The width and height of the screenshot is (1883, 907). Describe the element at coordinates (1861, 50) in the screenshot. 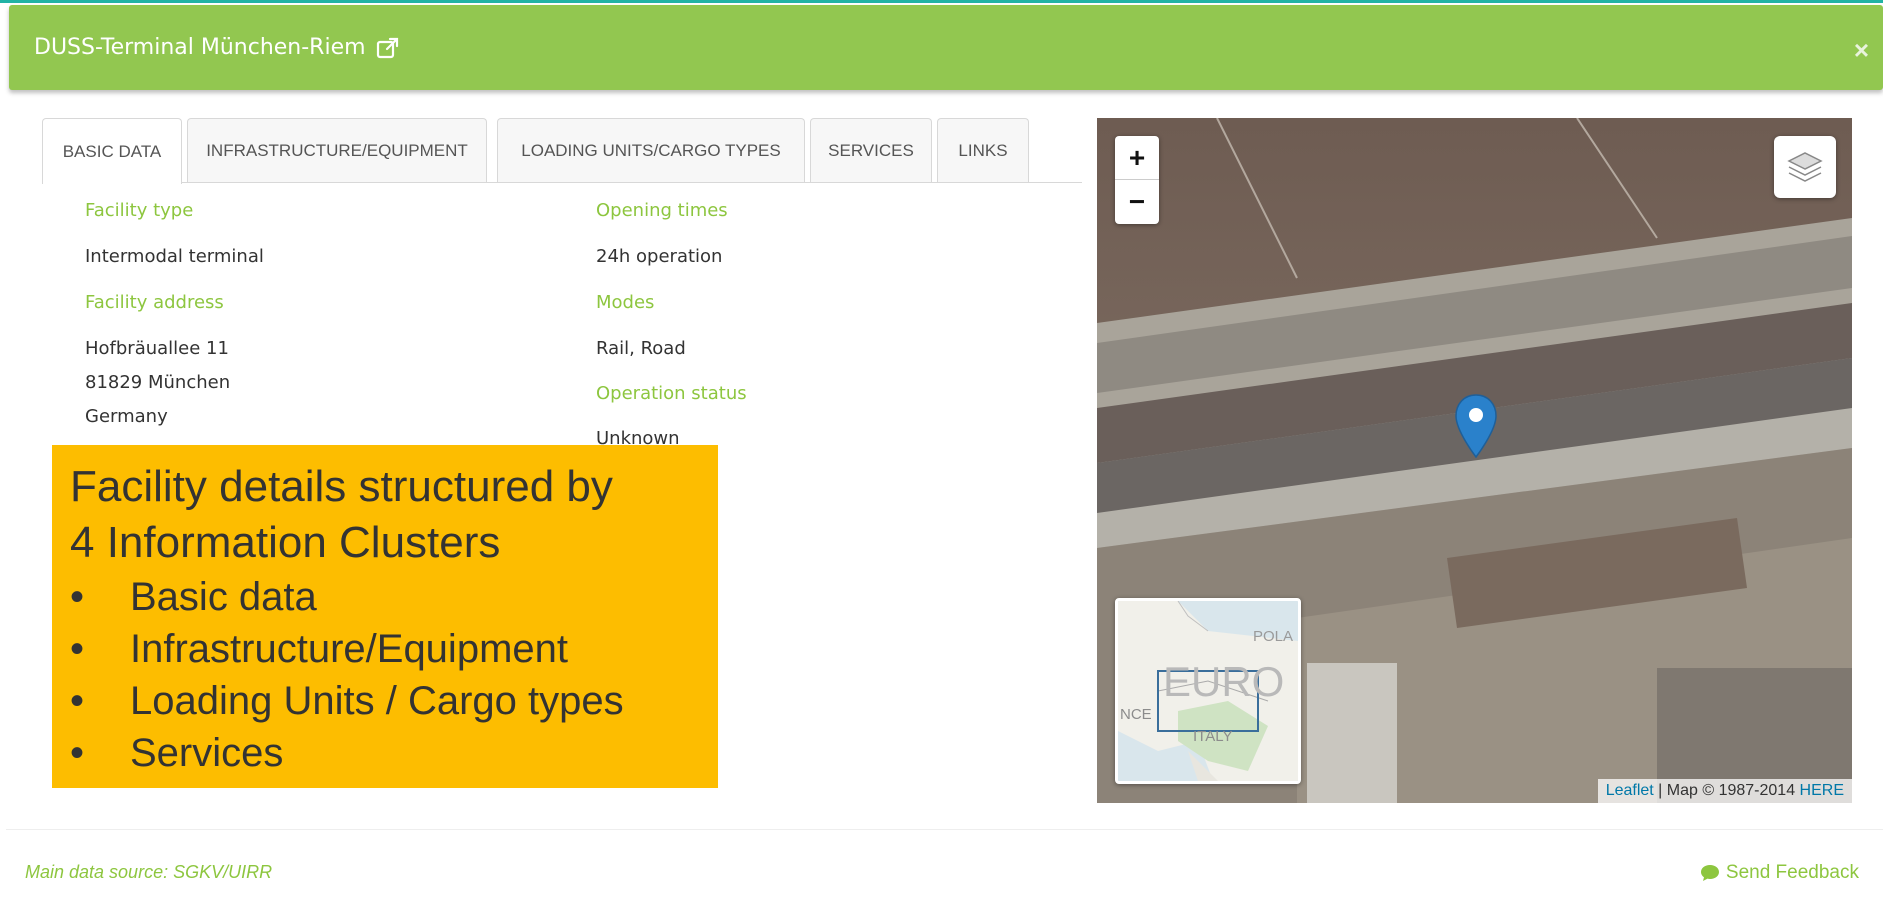

I see `close-button: ×` at that location.